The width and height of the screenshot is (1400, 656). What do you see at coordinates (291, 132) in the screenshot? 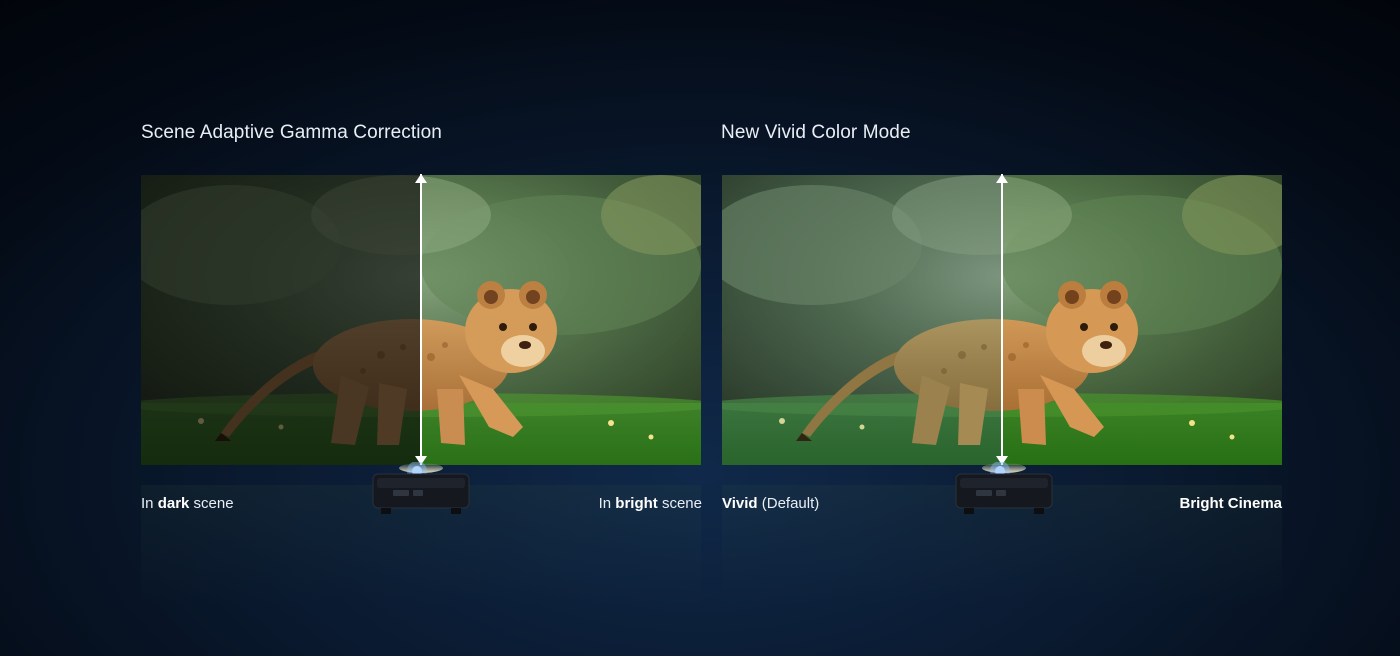
I see `panel-title-gamma: Scene Adaptive Gamma Correction` at bounding box center [291, 132].